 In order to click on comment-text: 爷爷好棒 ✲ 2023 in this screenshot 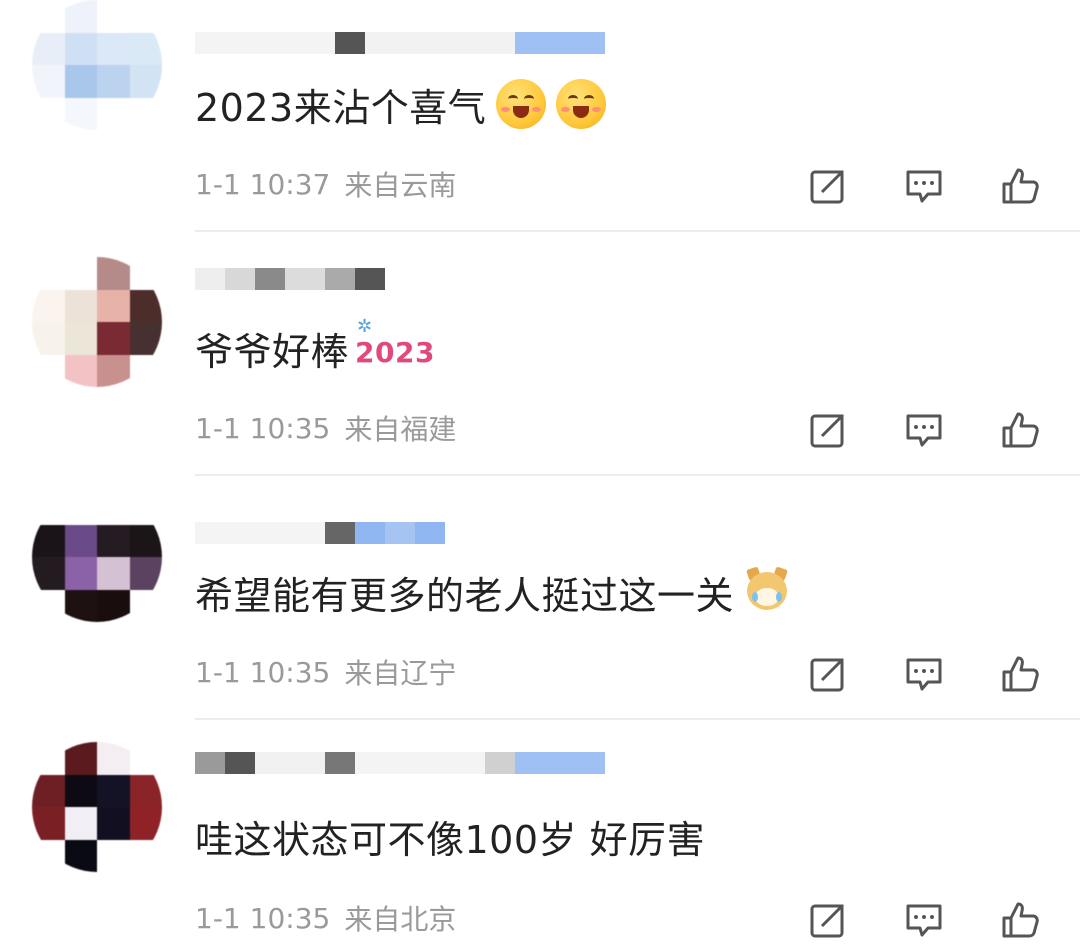, I will do `click(315, 346)`.